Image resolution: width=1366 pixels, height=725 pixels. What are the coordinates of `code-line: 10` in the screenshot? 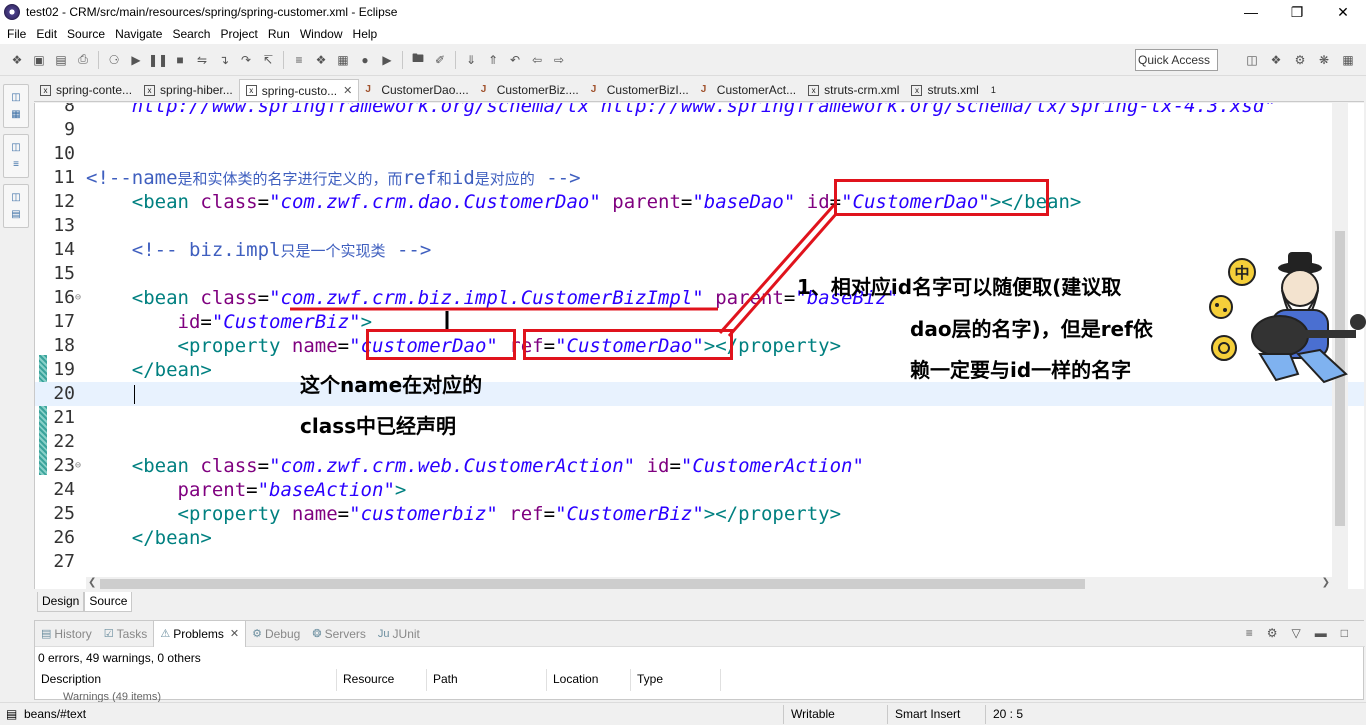 It's located at (699, 154).